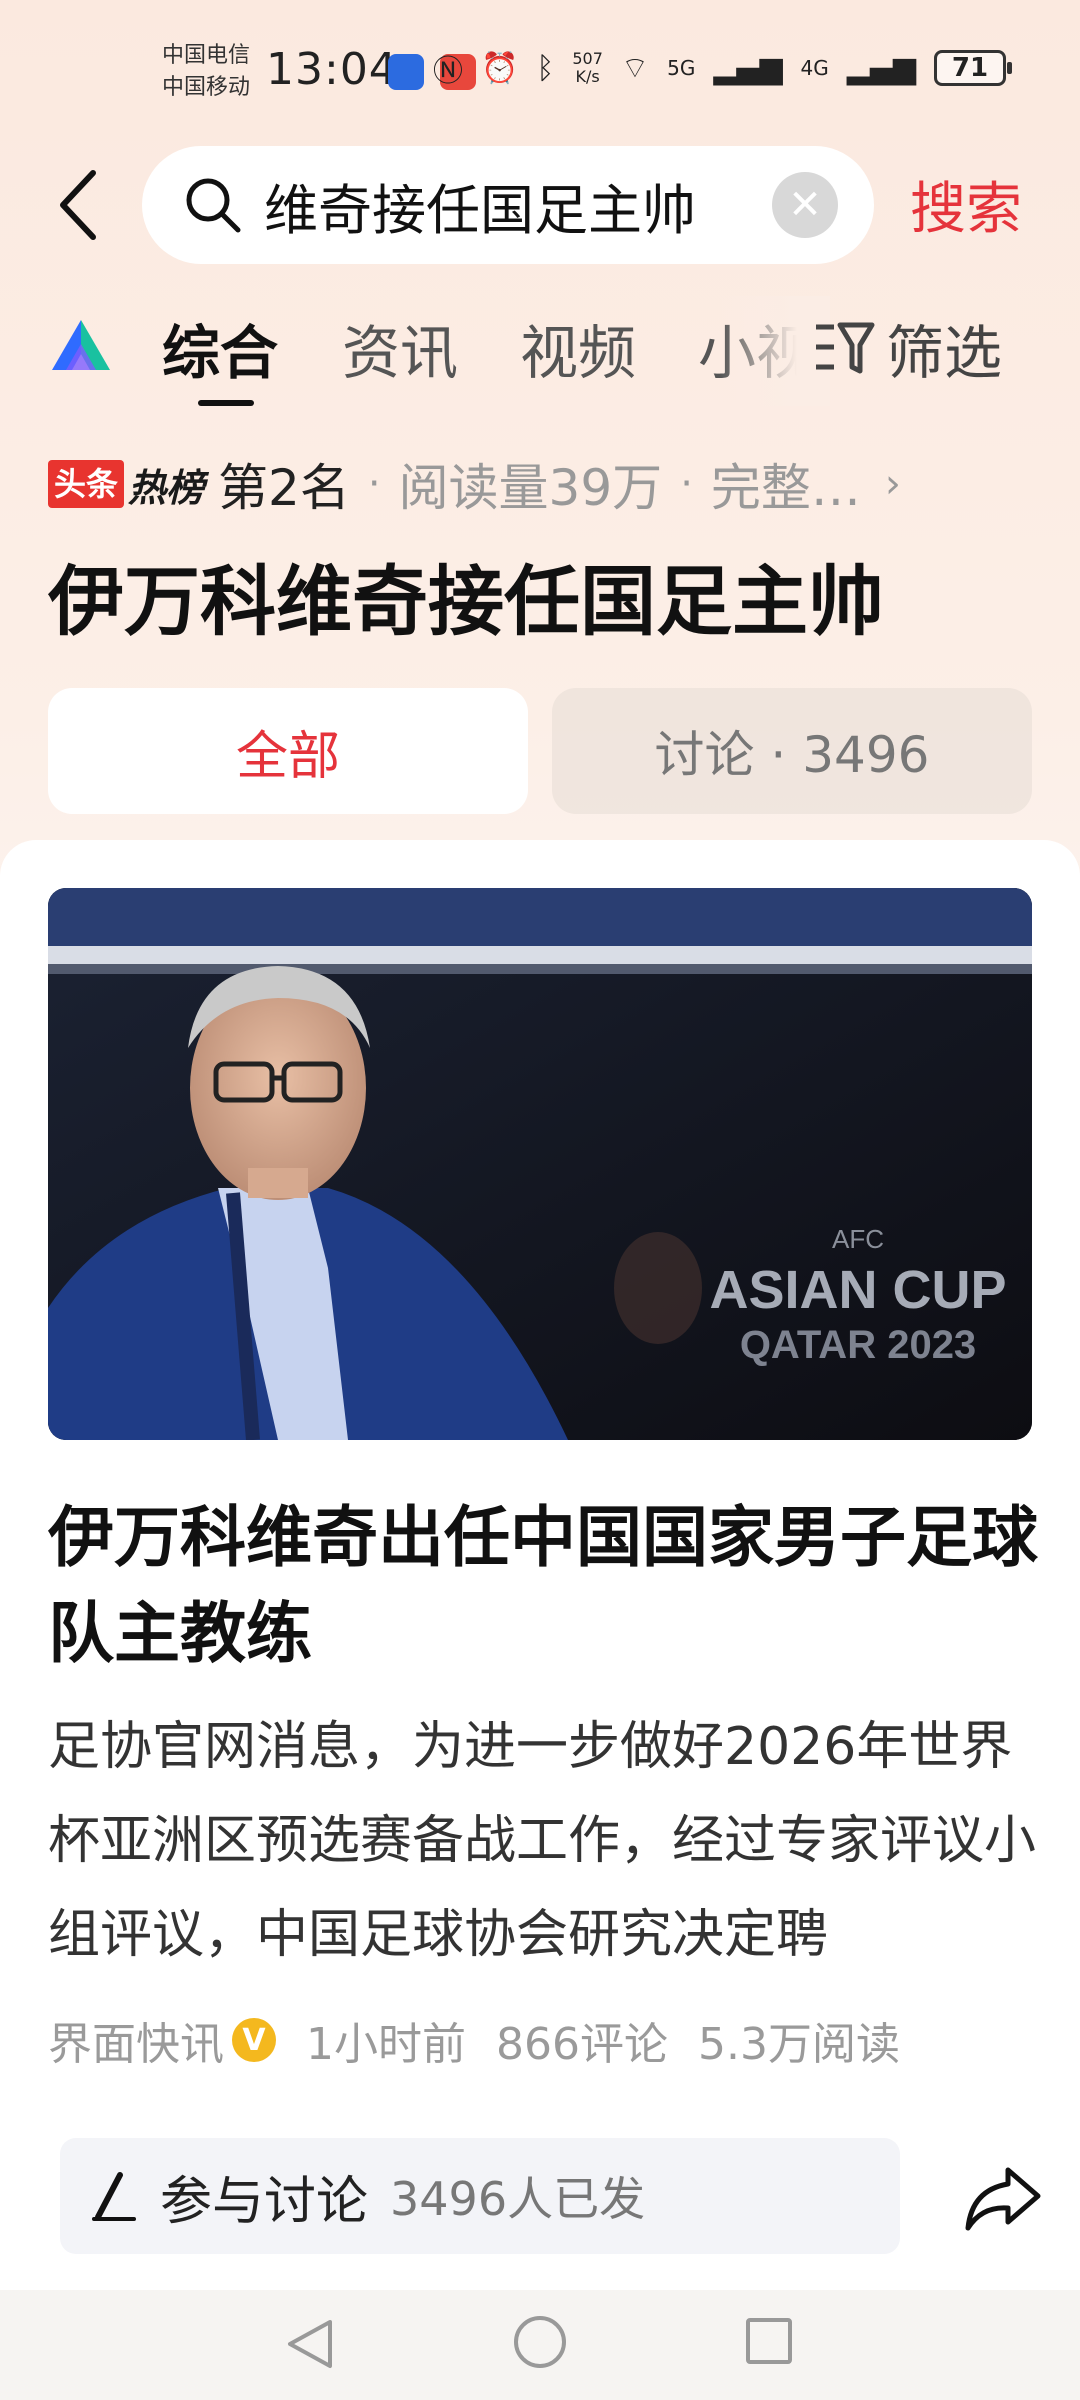  What do you see at coordinates (264, 2201) in the screenshot?
I see `join-discussion-label: 参与讨论` at bounding box center [264, 2201].